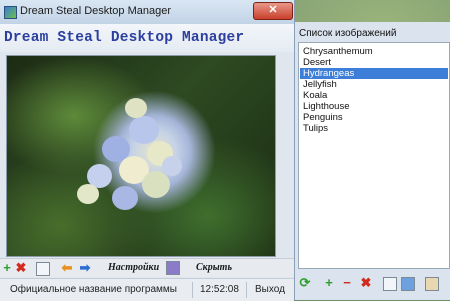 The height and width of the screenshot is (301, 450). What do you see at coordinates (390, 284) in the screenshot?
I see `folder-icon` at bounding box center [390, 284].